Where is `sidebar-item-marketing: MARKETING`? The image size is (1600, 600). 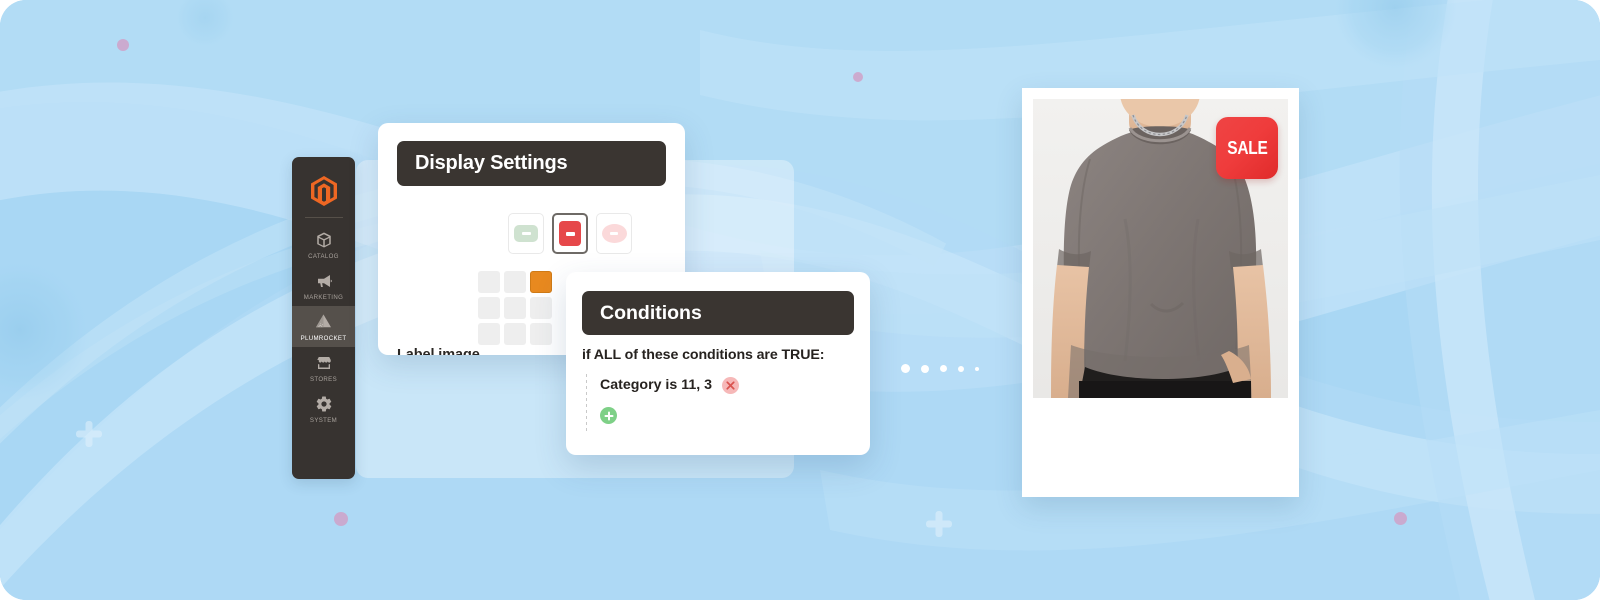 sidebar-item-marketing: MARKETING is located at coordinates (323, 285).